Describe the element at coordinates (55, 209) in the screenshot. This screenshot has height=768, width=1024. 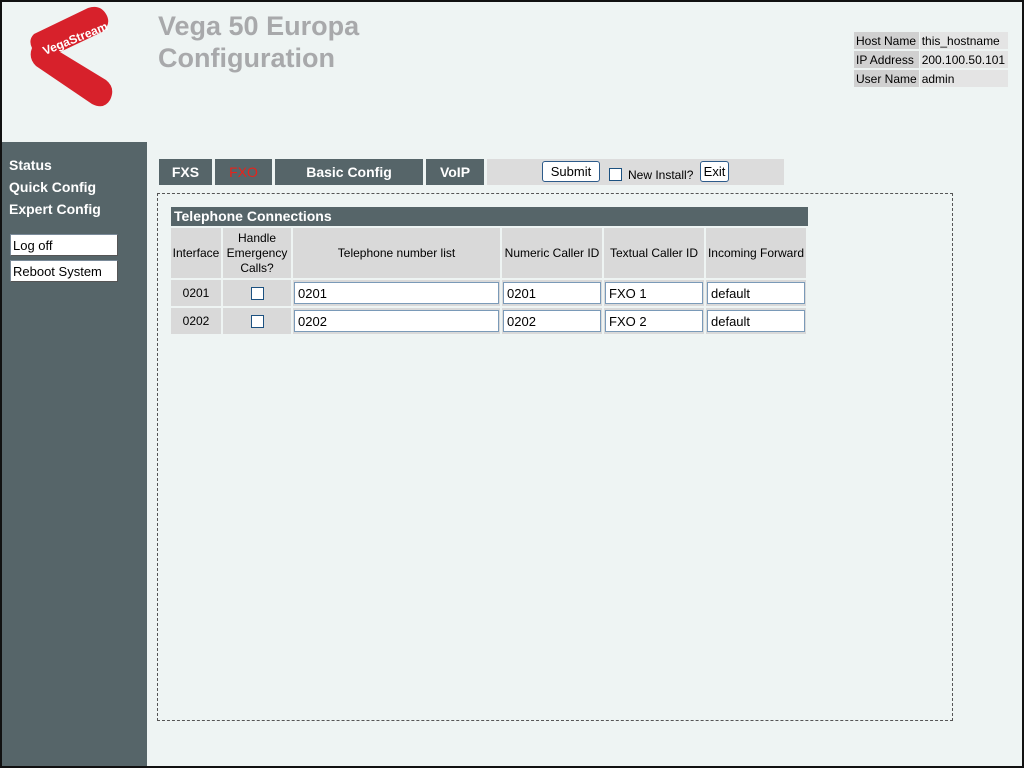
I see `sidebar-link-expert-config: Expert Config` at that location.